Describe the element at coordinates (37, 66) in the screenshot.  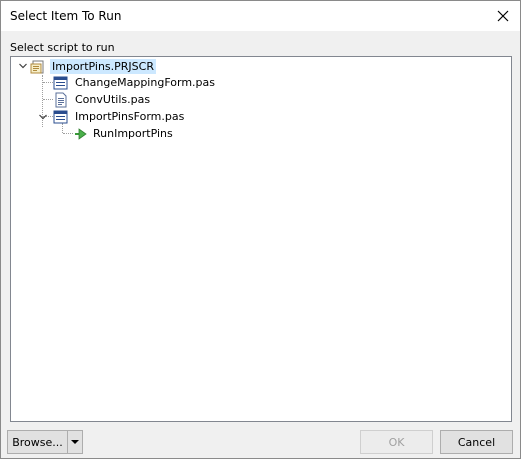
I see `project-icon` at that location.